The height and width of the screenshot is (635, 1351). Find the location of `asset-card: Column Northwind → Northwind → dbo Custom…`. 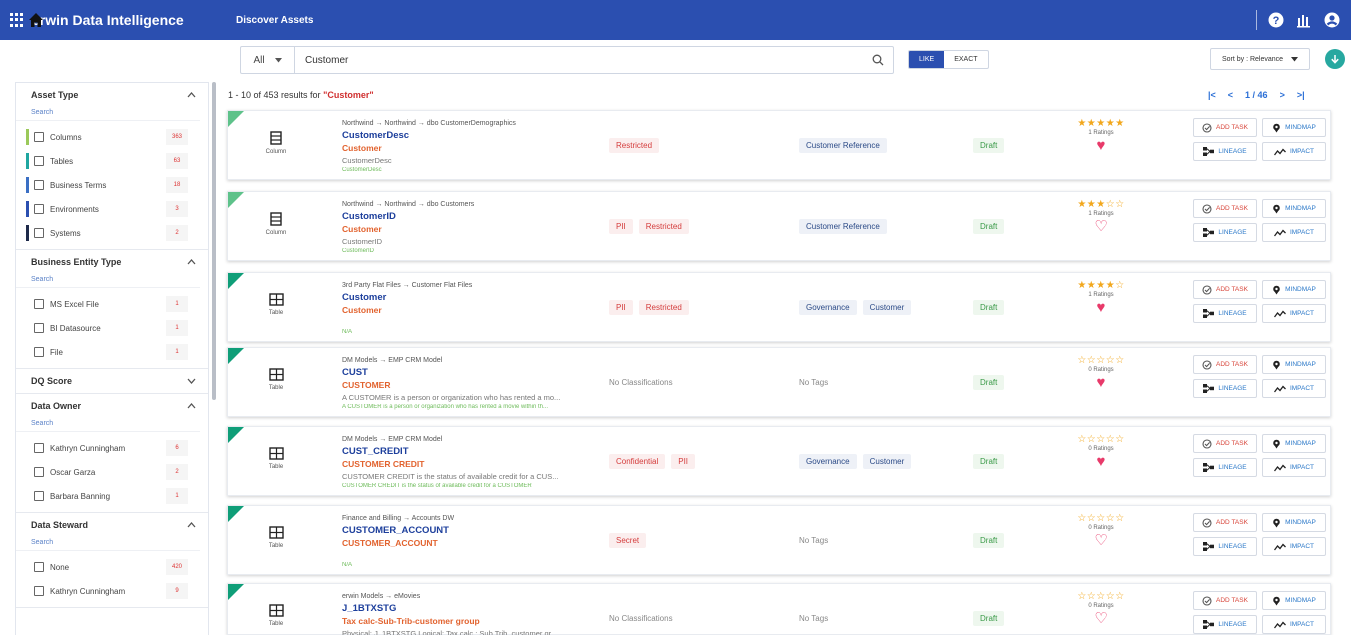

asset-card: Column Northwind → Northwind → dbo Custom… is located at coordinates (779, 145).